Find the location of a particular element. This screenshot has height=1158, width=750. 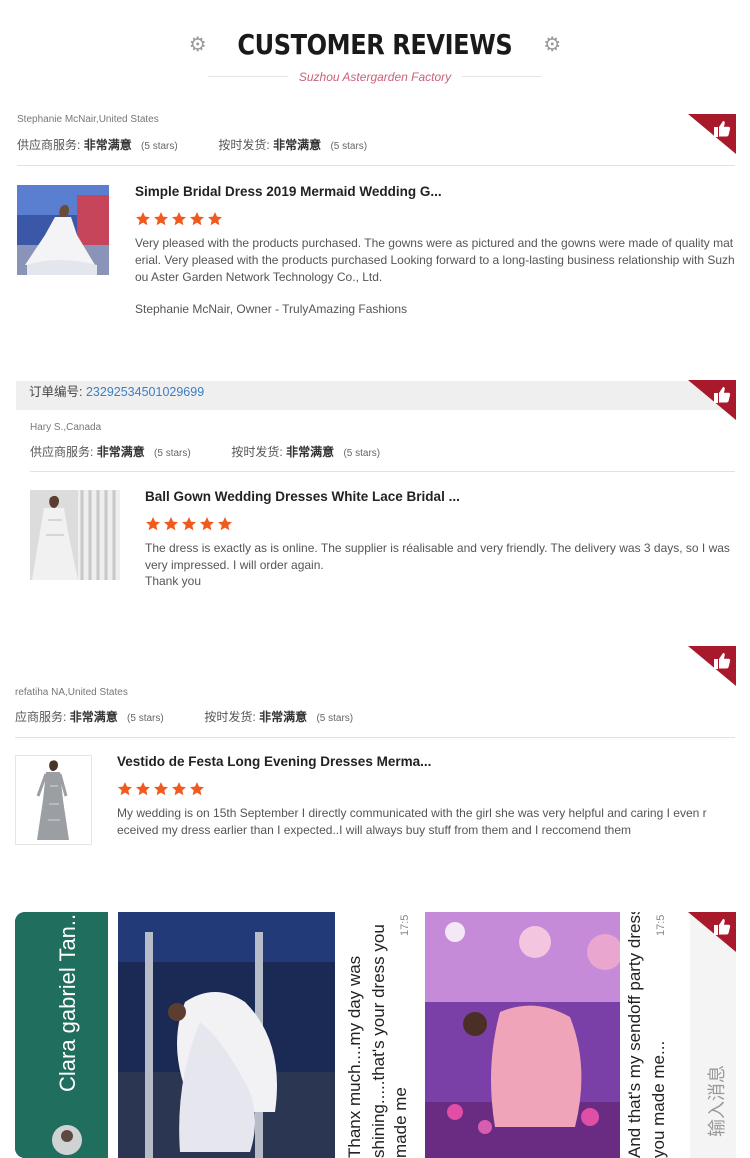

reviewer-name: Hary S.,Canada is located at coordinates (66, 427).